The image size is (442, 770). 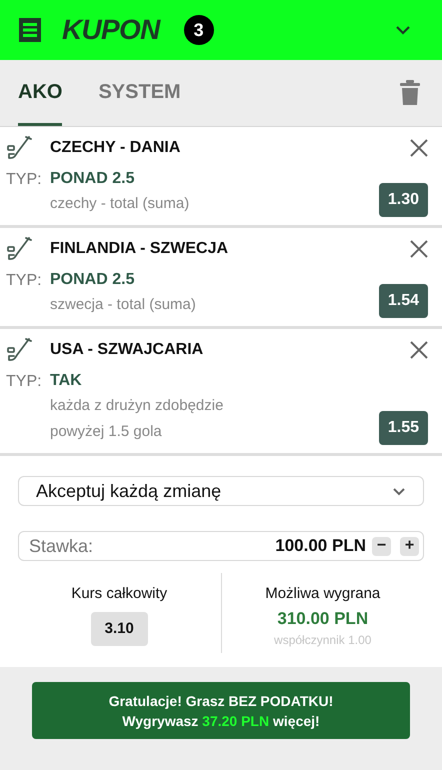 I want to click on odds-badge: 1.30, so click(x=403, y=200).